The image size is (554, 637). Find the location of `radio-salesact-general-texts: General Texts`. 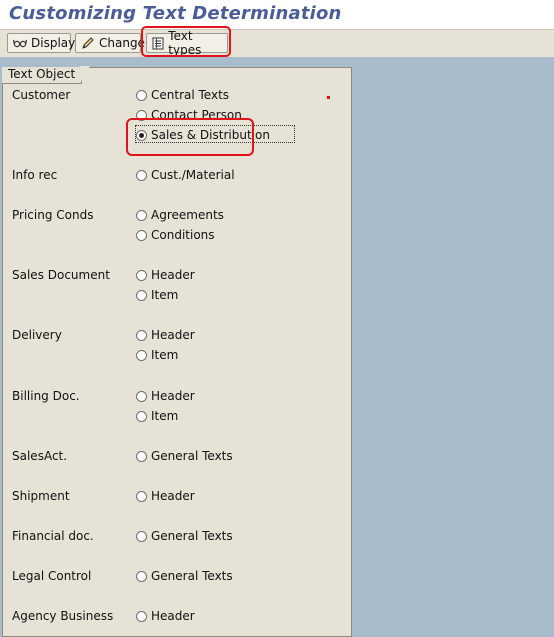

radio-salesact-general-texts: General Texts is located at coordinates (184, 456).